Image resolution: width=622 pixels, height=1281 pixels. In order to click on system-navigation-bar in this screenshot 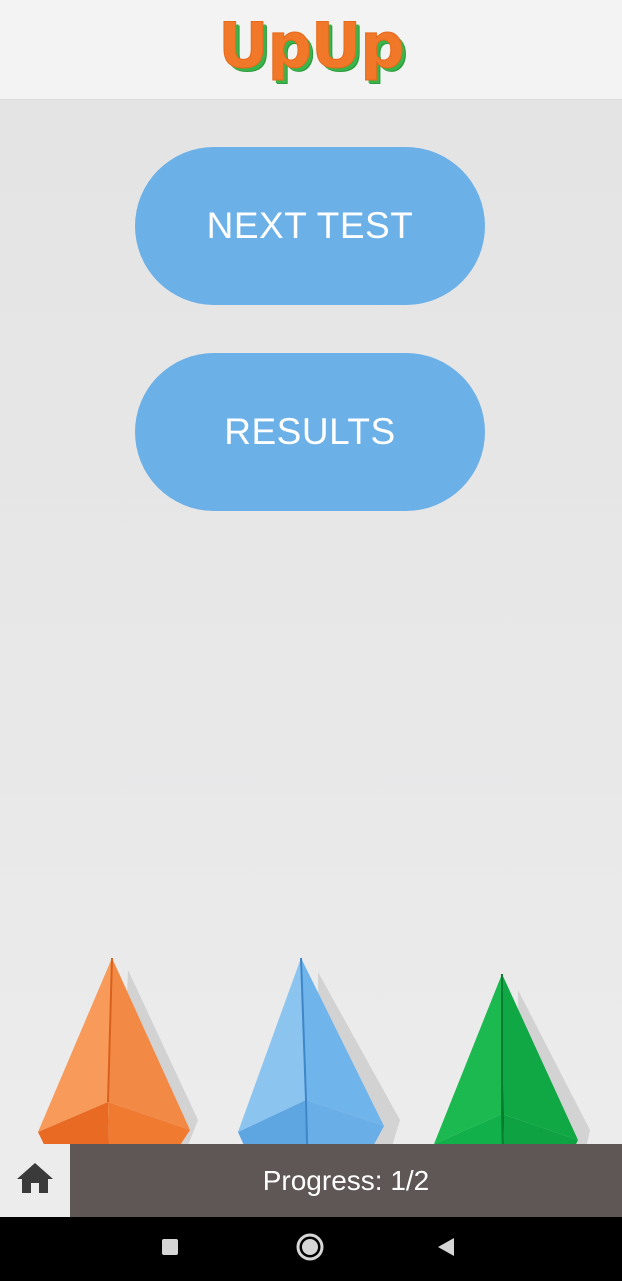, I will do `click(311, 1249)`.